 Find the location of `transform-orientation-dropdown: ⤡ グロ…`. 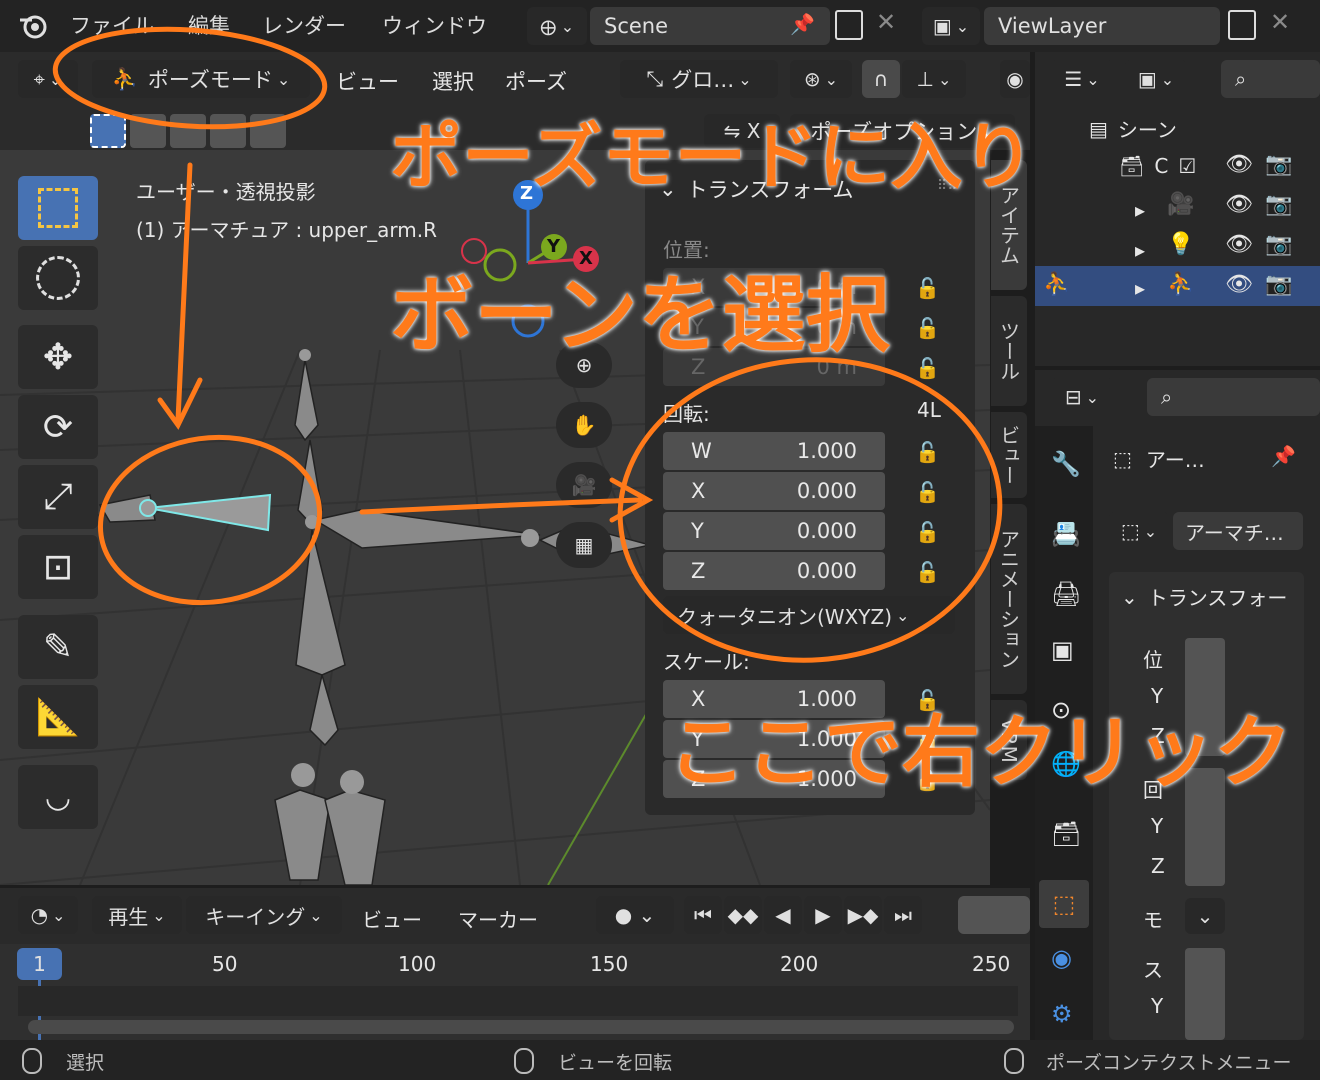

transform-orientation-dropdown: ⤡ グロ… is located at coordinates (699, 79).